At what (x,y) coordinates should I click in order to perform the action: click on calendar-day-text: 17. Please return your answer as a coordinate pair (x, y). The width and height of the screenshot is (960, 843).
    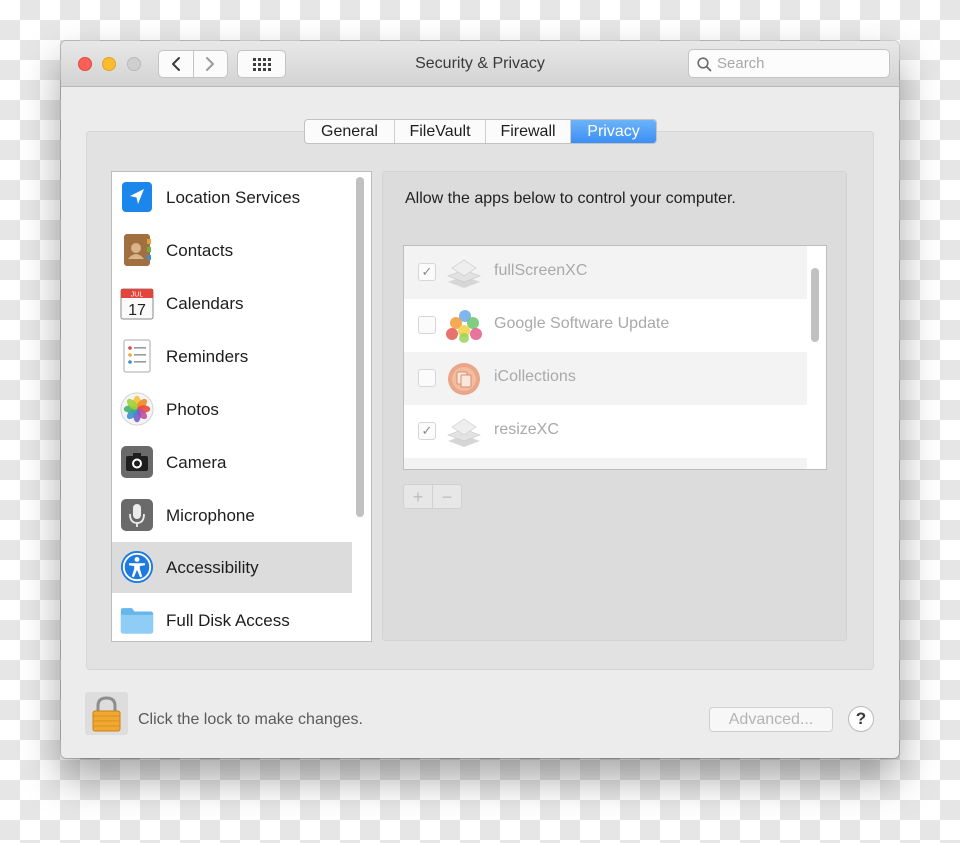
    Looking at the image, I should click on (137, 310).